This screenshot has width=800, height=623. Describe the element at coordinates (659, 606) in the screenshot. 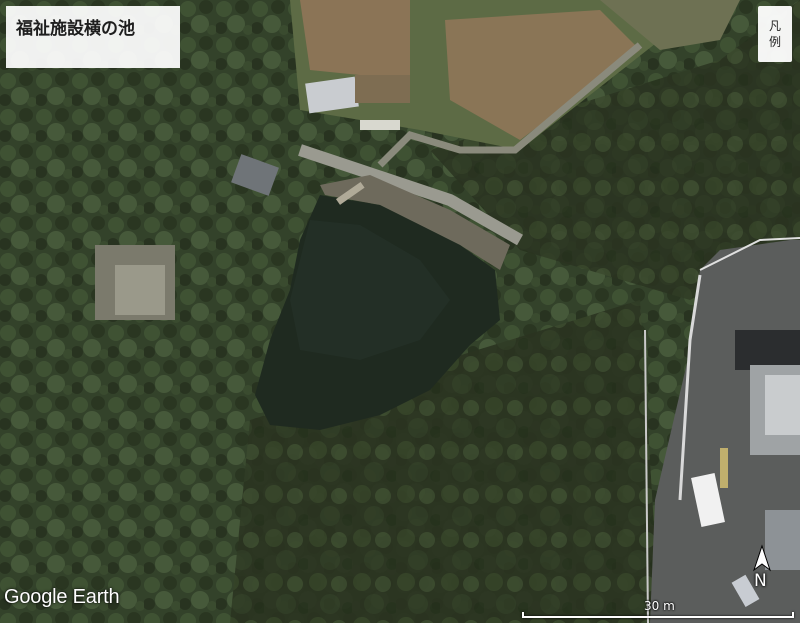

I see `scale-bar-label: 30 m` at that location.